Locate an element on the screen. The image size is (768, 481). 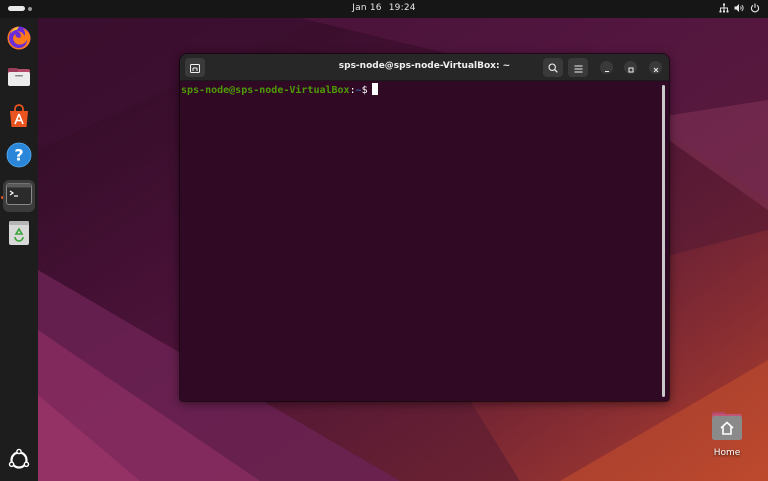
window-title: sps-node@sps-node-VirtualBox: ~ is located at coordinates (424, 66).